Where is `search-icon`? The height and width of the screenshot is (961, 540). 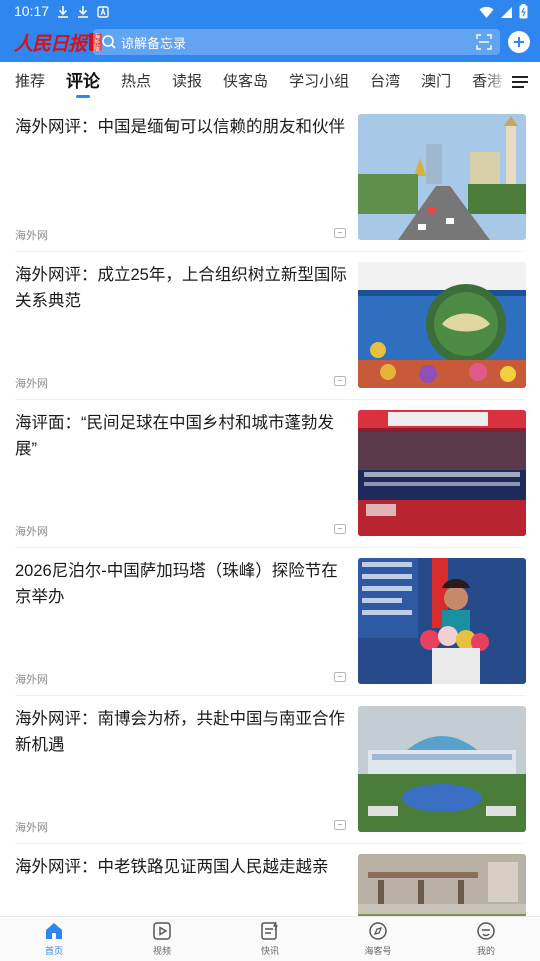
search-icon is located at coordinates (109, 42).